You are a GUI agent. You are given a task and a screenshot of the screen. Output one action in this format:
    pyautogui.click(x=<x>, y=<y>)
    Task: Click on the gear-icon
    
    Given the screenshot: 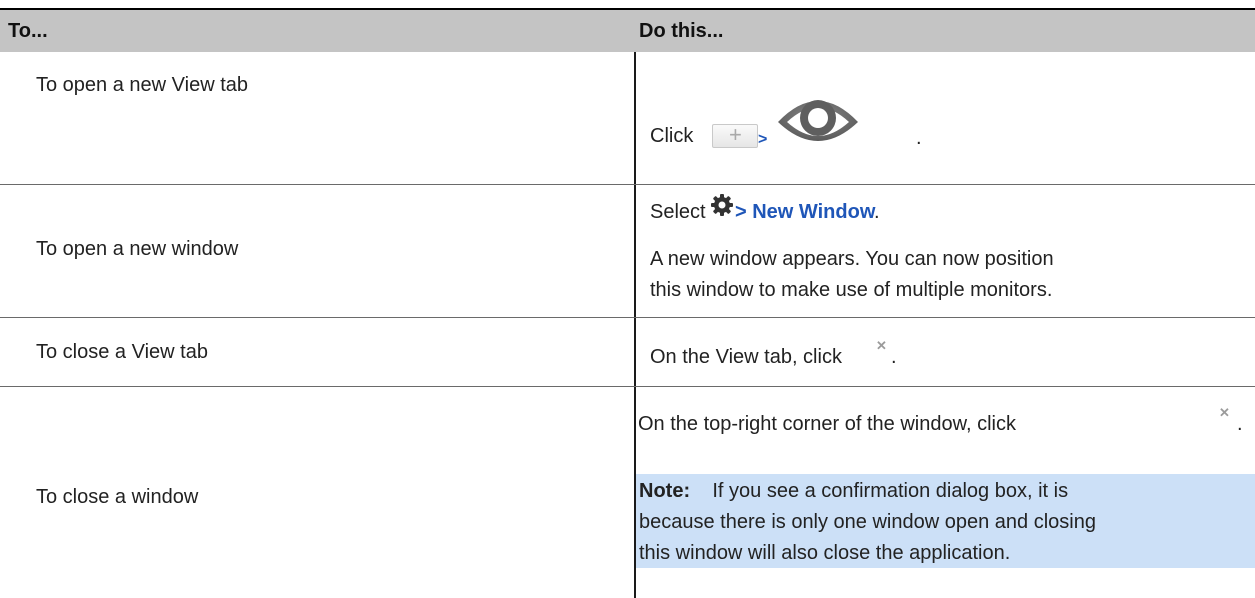 What is the action you would take?
    pyautogui.click(x=722, y=205)
    